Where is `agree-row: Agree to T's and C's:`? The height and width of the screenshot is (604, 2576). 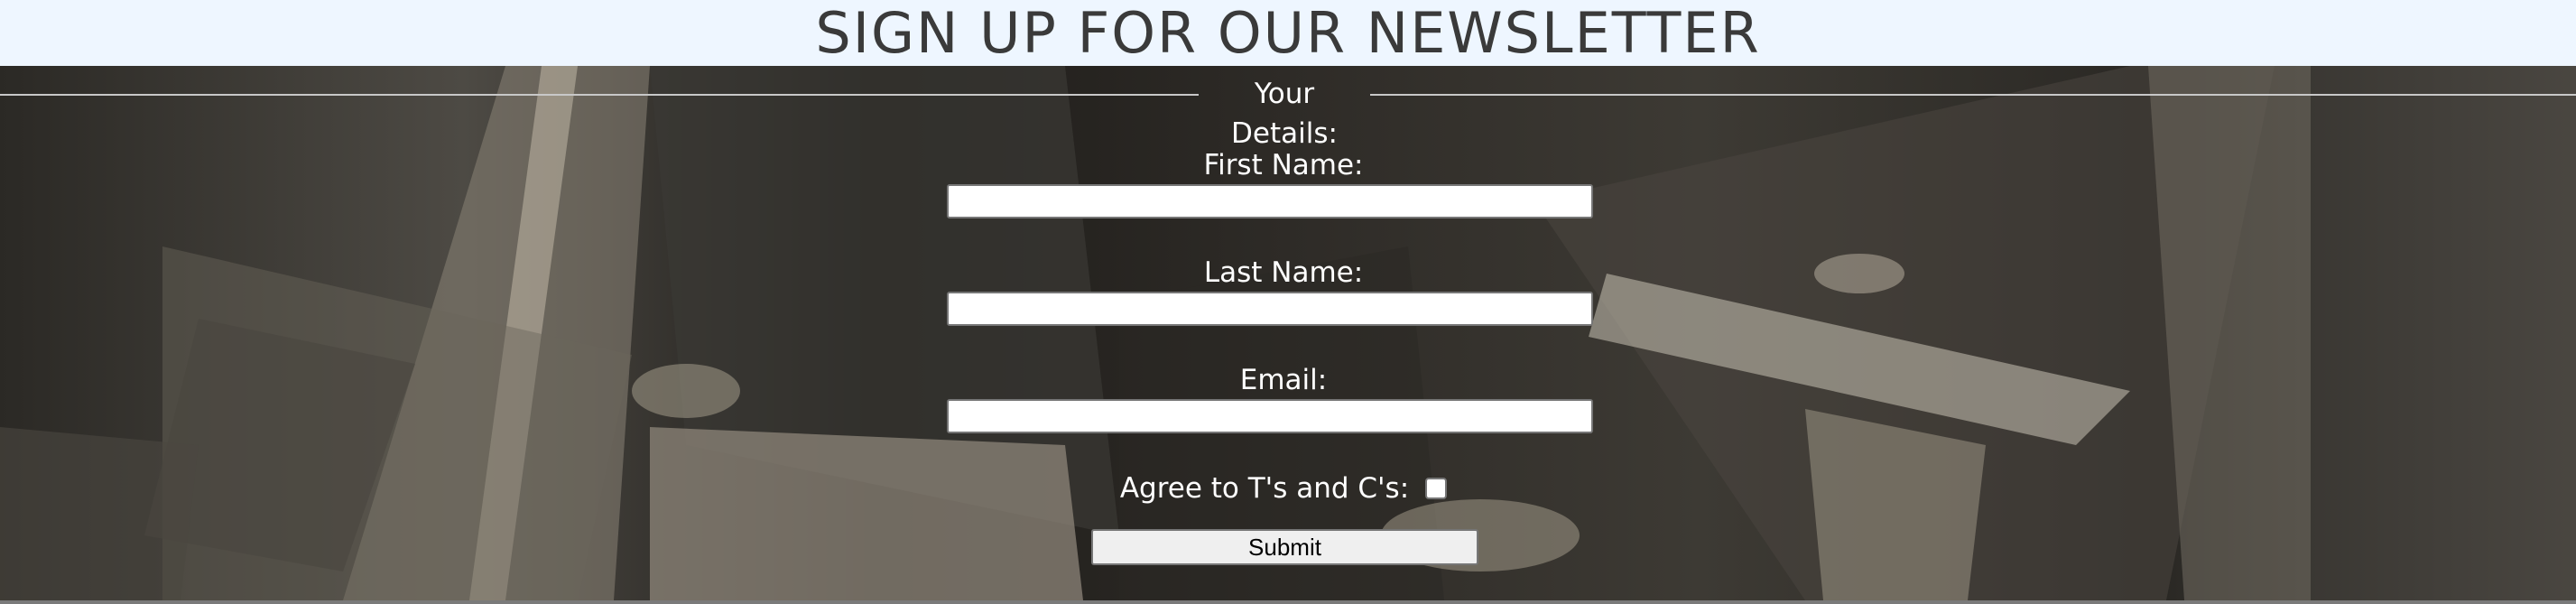 agree-row: Agree to T's and C's: is located at coordinates (1284, 488).